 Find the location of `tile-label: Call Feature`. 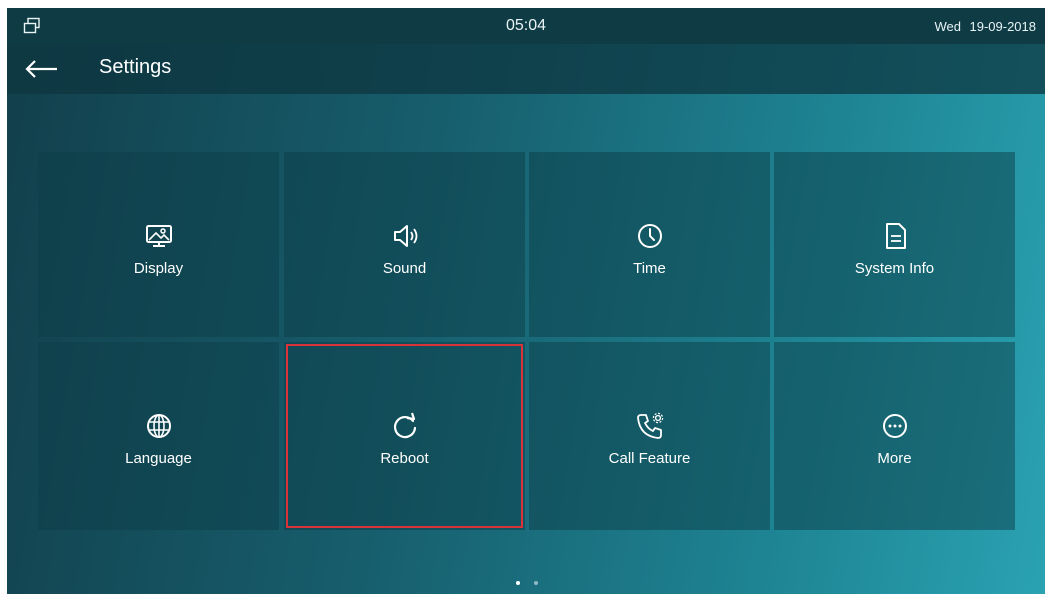

tile-label: Call Feature is located at coordinates (649, 458).